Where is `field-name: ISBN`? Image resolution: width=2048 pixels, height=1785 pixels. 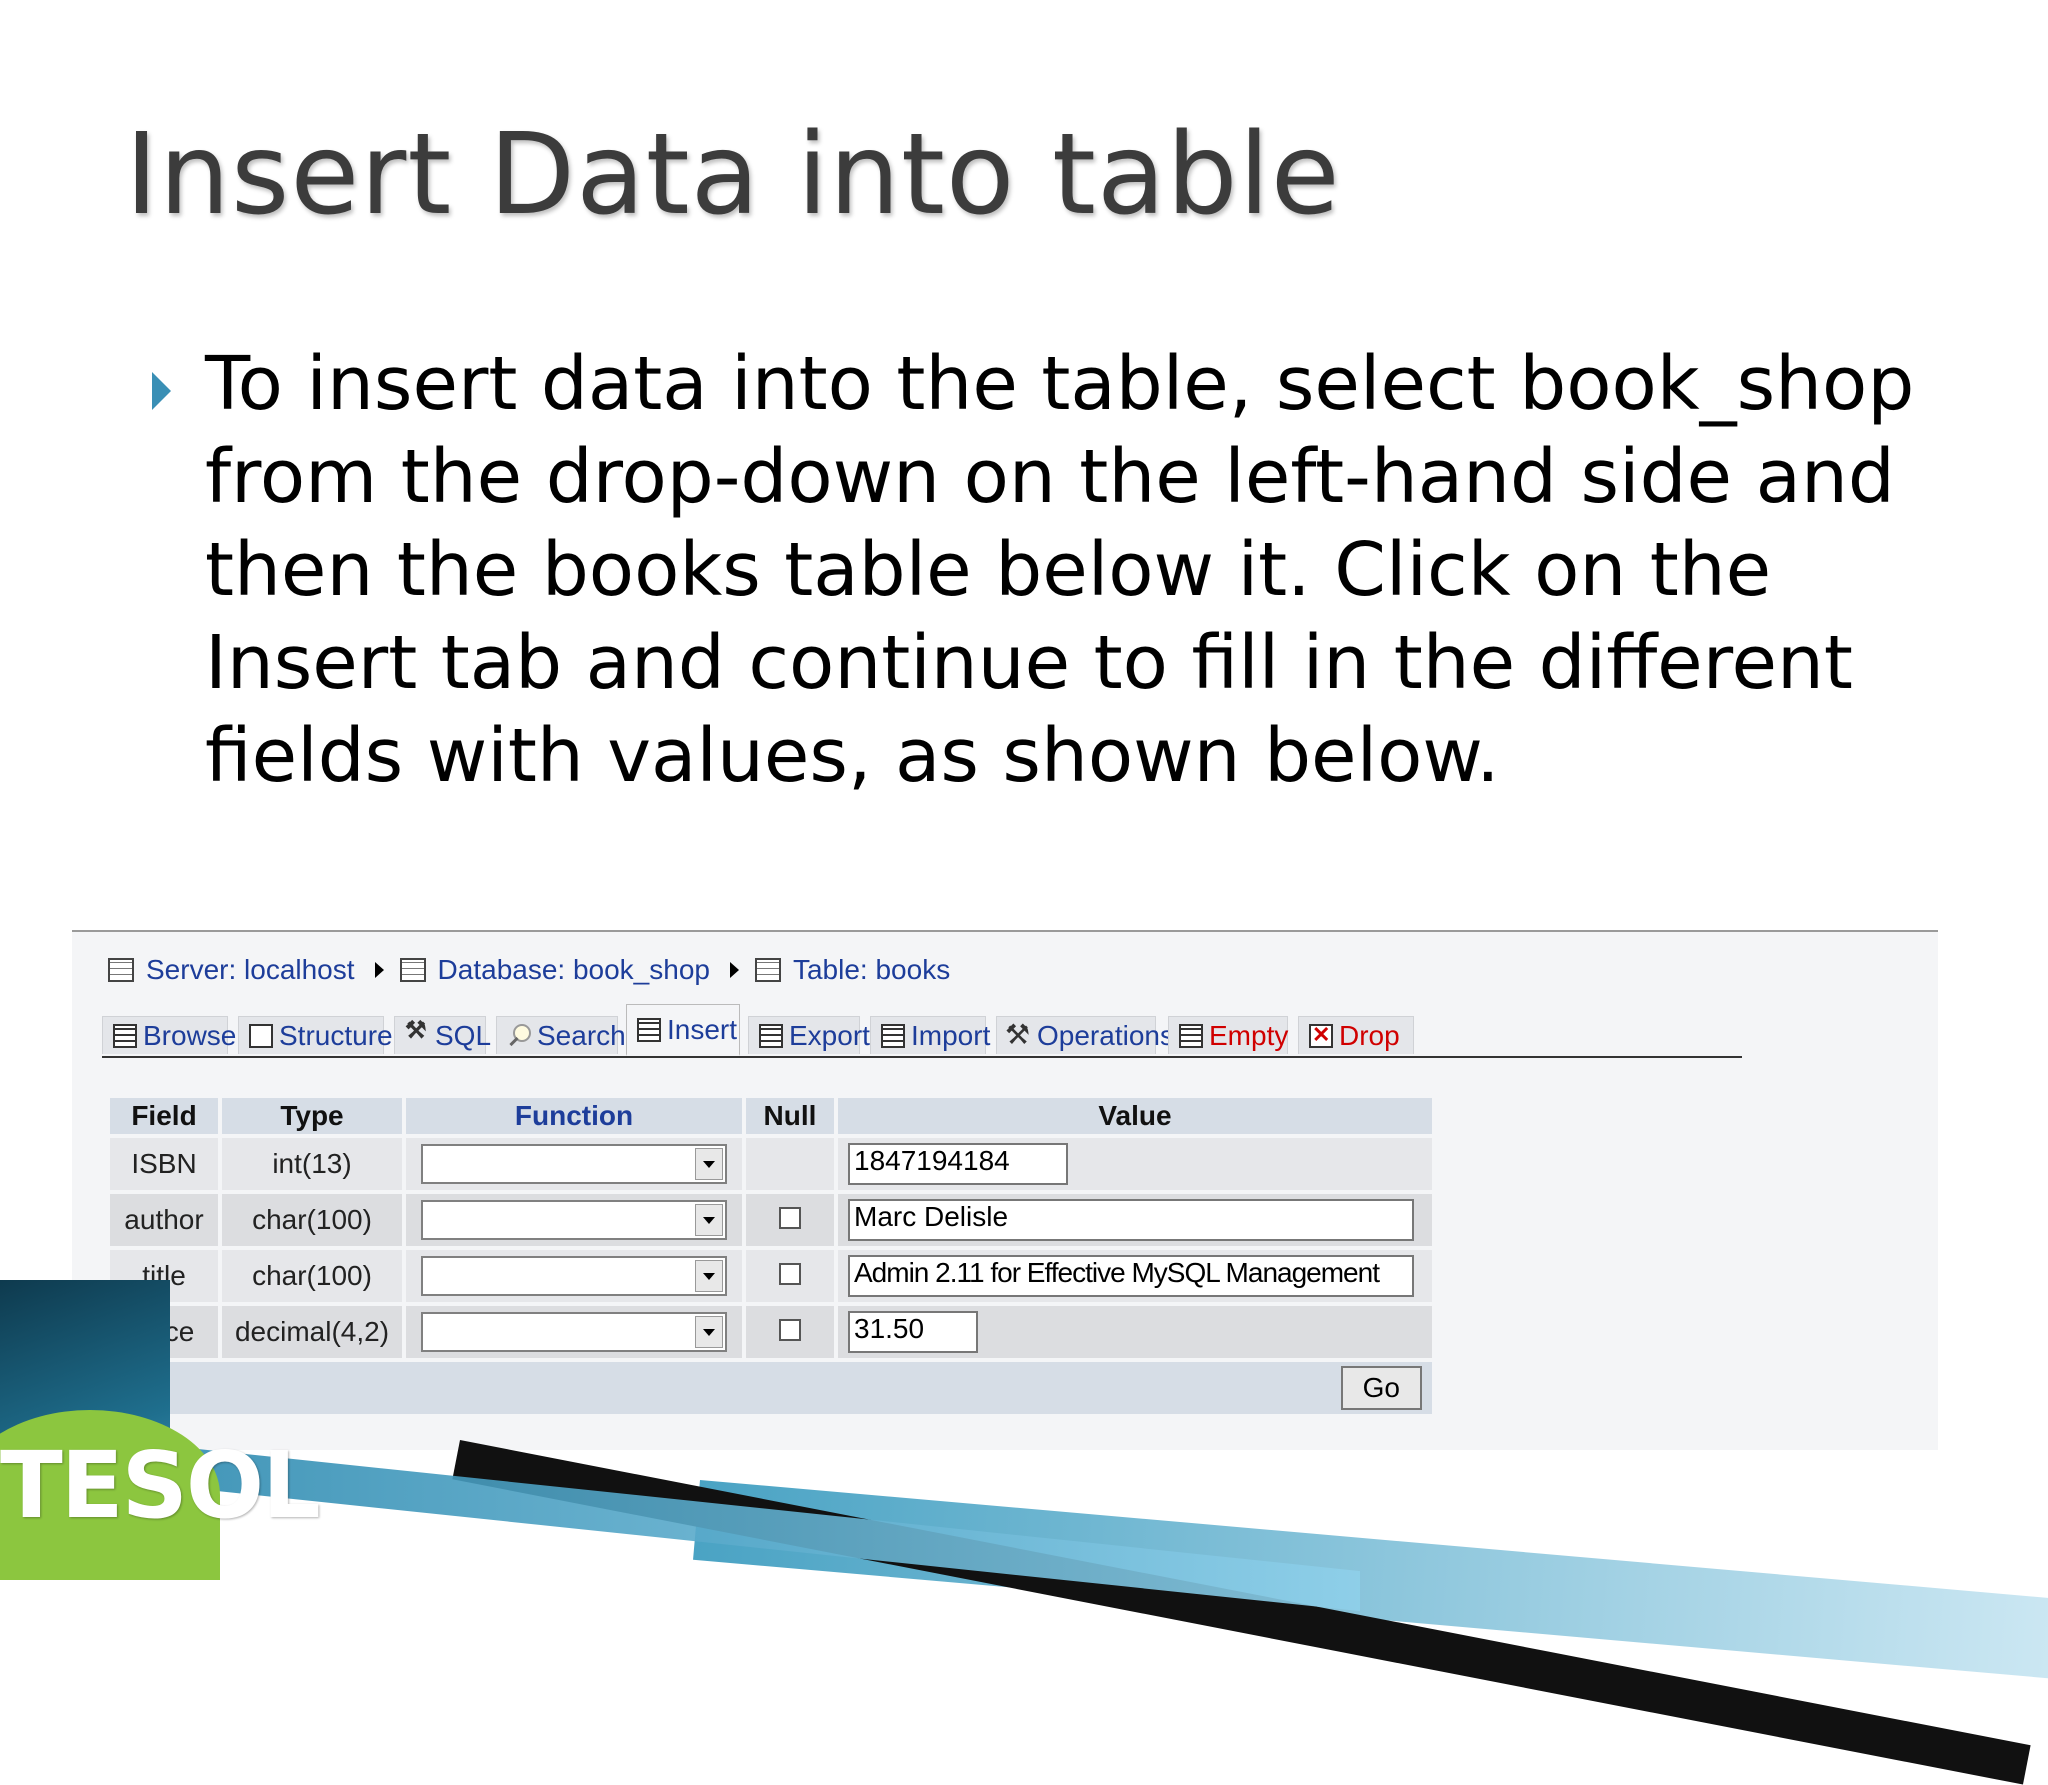
field-name: ISBN is located at coordinates (164, 1164).